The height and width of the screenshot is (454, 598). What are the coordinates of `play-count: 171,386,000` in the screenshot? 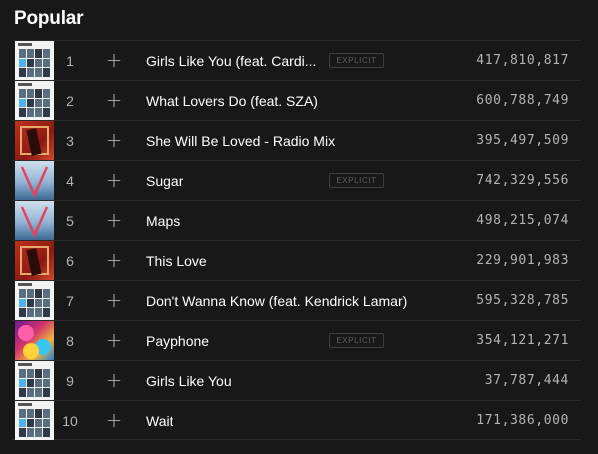 It's located at (522, 420).